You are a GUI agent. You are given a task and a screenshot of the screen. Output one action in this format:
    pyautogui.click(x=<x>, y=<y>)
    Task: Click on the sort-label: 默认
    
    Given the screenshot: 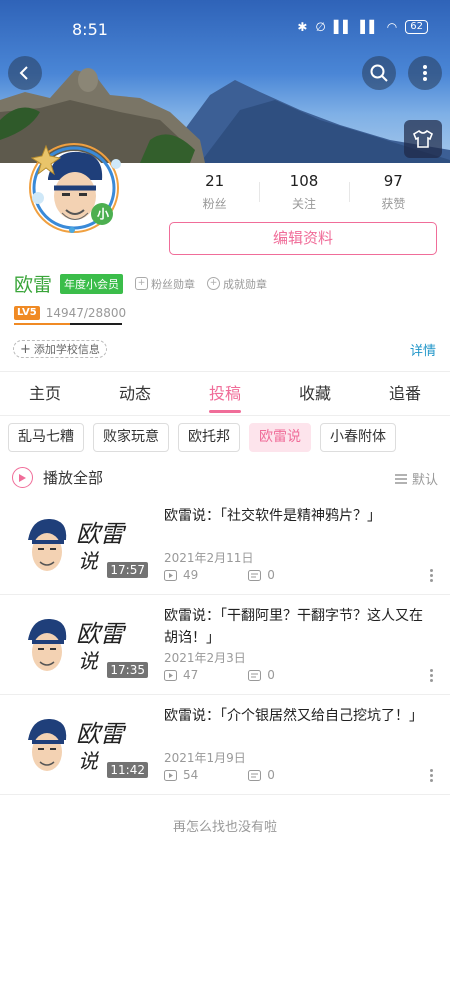 What is the action you would take?
    pyautogui.click(x=424, y=480)
    